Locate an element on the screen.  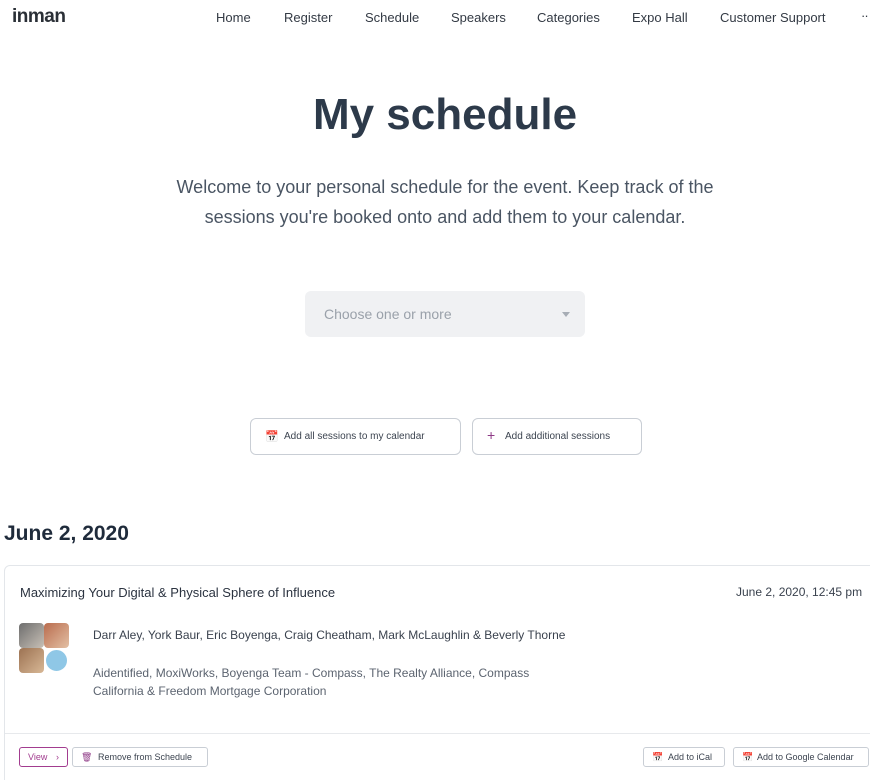
chevron-right-icon: › is located at coordinates (57, 757).